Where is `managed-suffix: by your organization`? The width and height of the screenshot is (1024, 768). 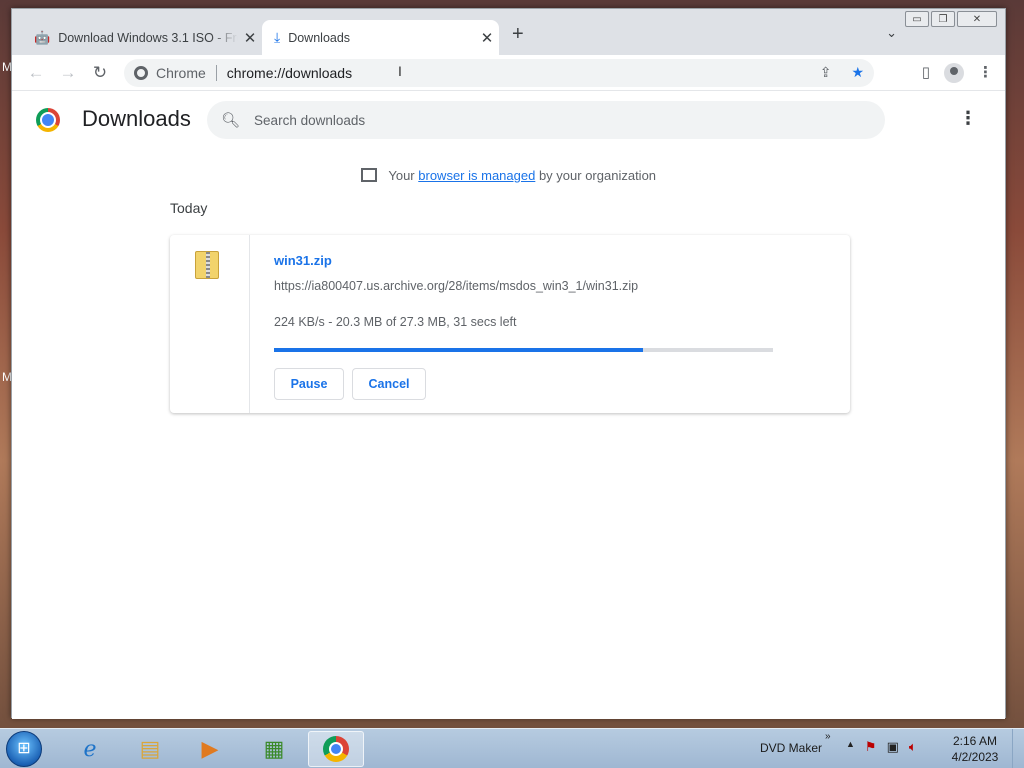
managed-suffix: by your organization is located at coordinates (597, 175).